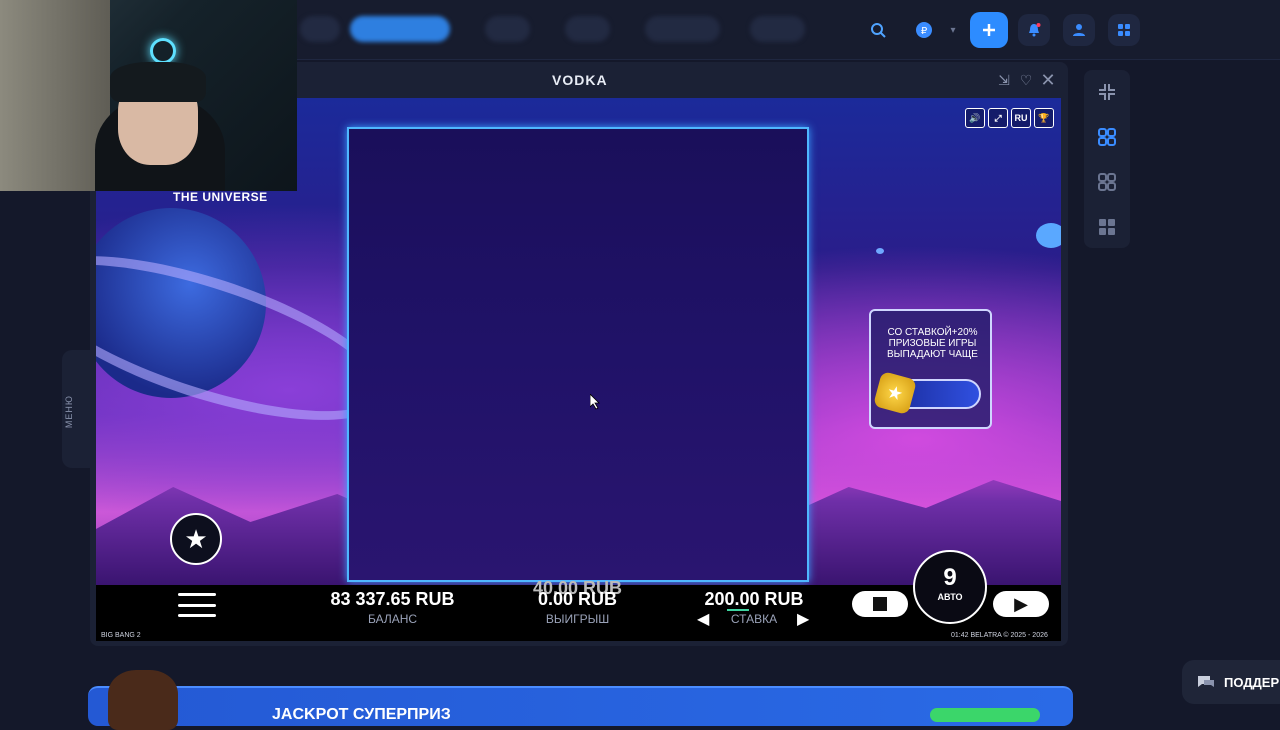 Image resolution: width=1280 pixels, height=730 pixels. Describe the element at coordinates (361, 714) in the screenshot. I see `jackpot-title: JACKPOT СУПЕРПРИЗ` at that location.